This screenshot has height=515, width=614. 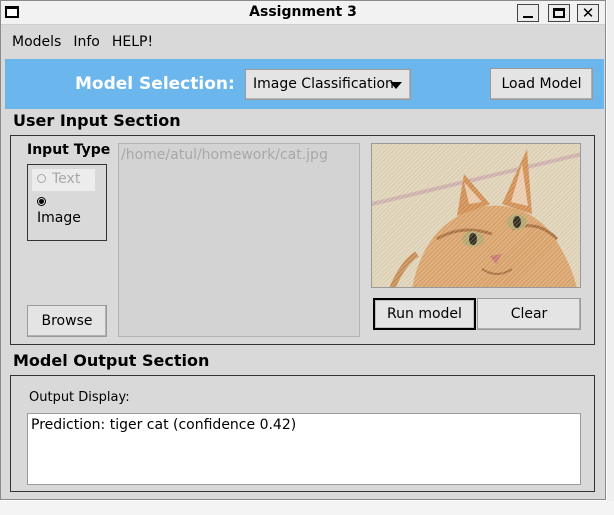 I want to click on radio-checked-icon, so click(x=41, y=201).